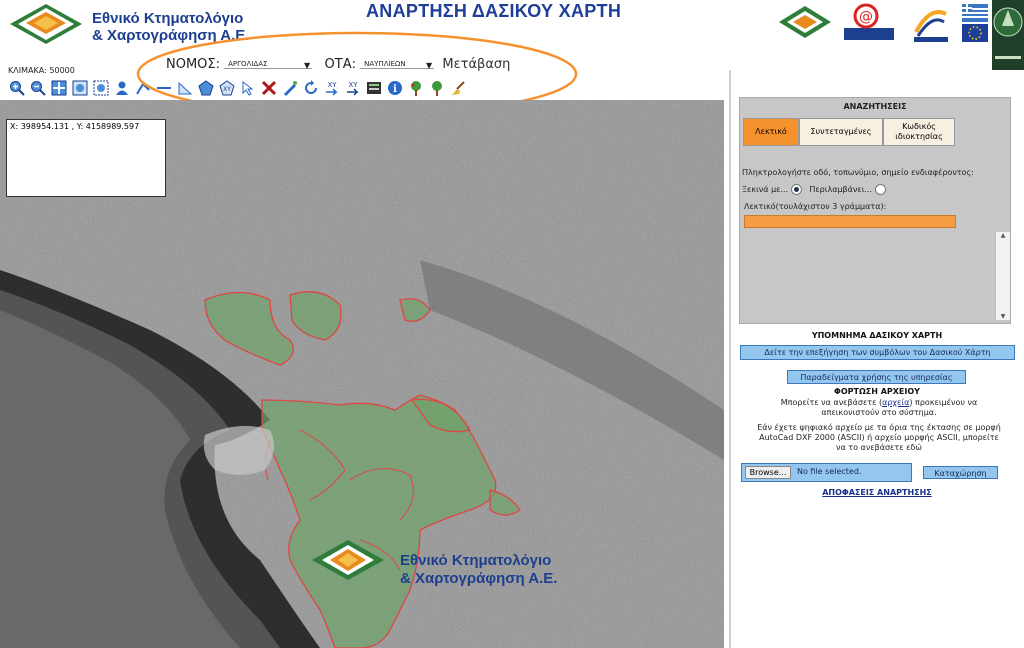 The image size is (1024, 648). Describe the element at coordinates (1002, 276) in the screenshot. I see `results-scrollbar: ▲ ▼` at that location.